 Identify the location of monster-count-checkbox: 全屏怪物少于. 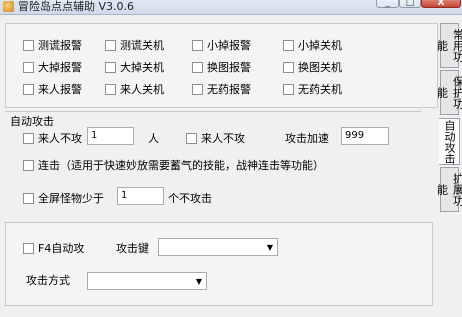
(63, 198).